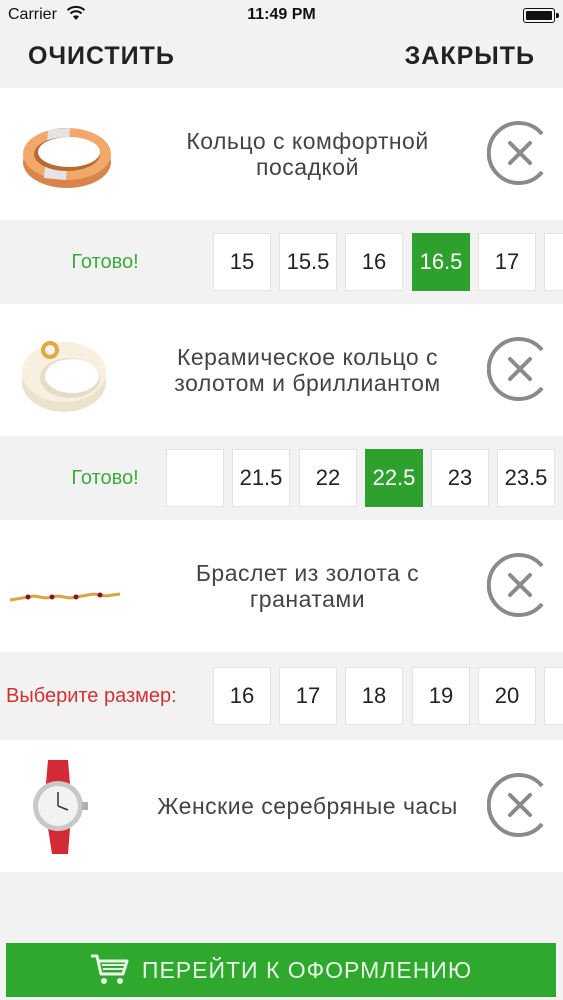 The height and width of the screenshot is (1000, 563). Describe the element at coordinates (67, 158) in the screenshot. I see `gold-ring-image` at that location.